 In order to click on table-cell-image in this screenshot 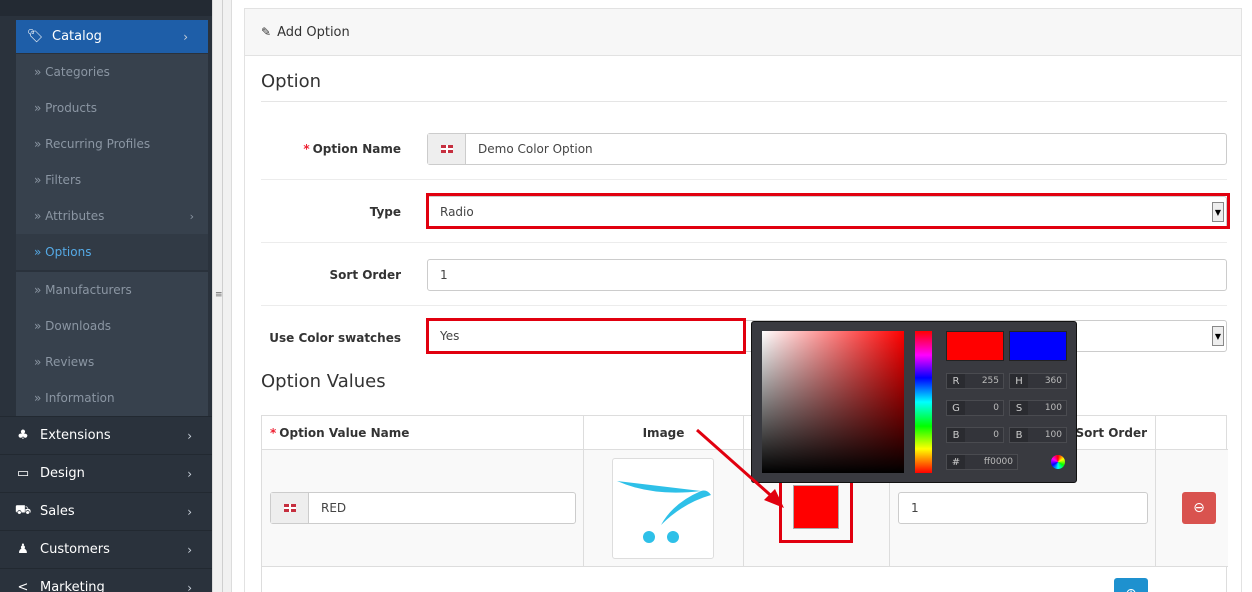, I will do `click(664, 508)`.